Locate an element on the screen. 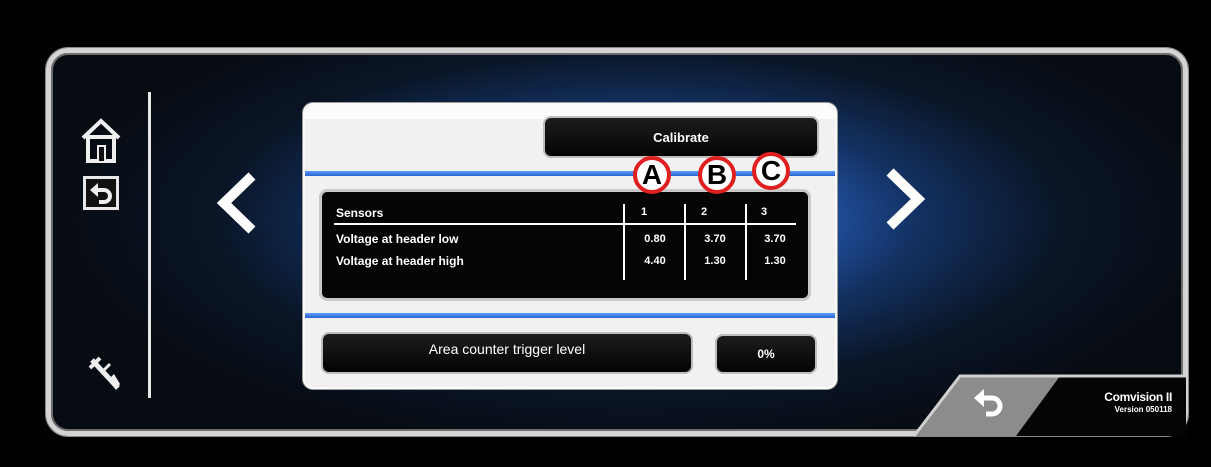 Image resolution: width=1211 pixels, height=467 pixels. table-header-col-3: 3 is located at coordinates (764, 212).